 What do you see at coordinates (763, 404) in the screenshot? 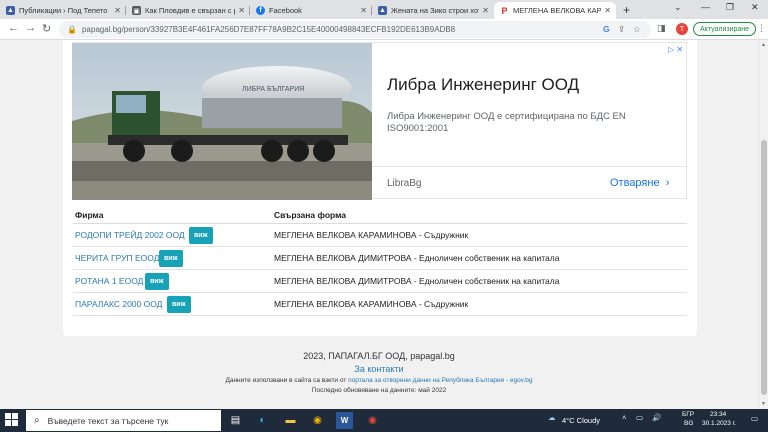
I see `scroll-down-icon: ▼` at bounding box center [763, 404].